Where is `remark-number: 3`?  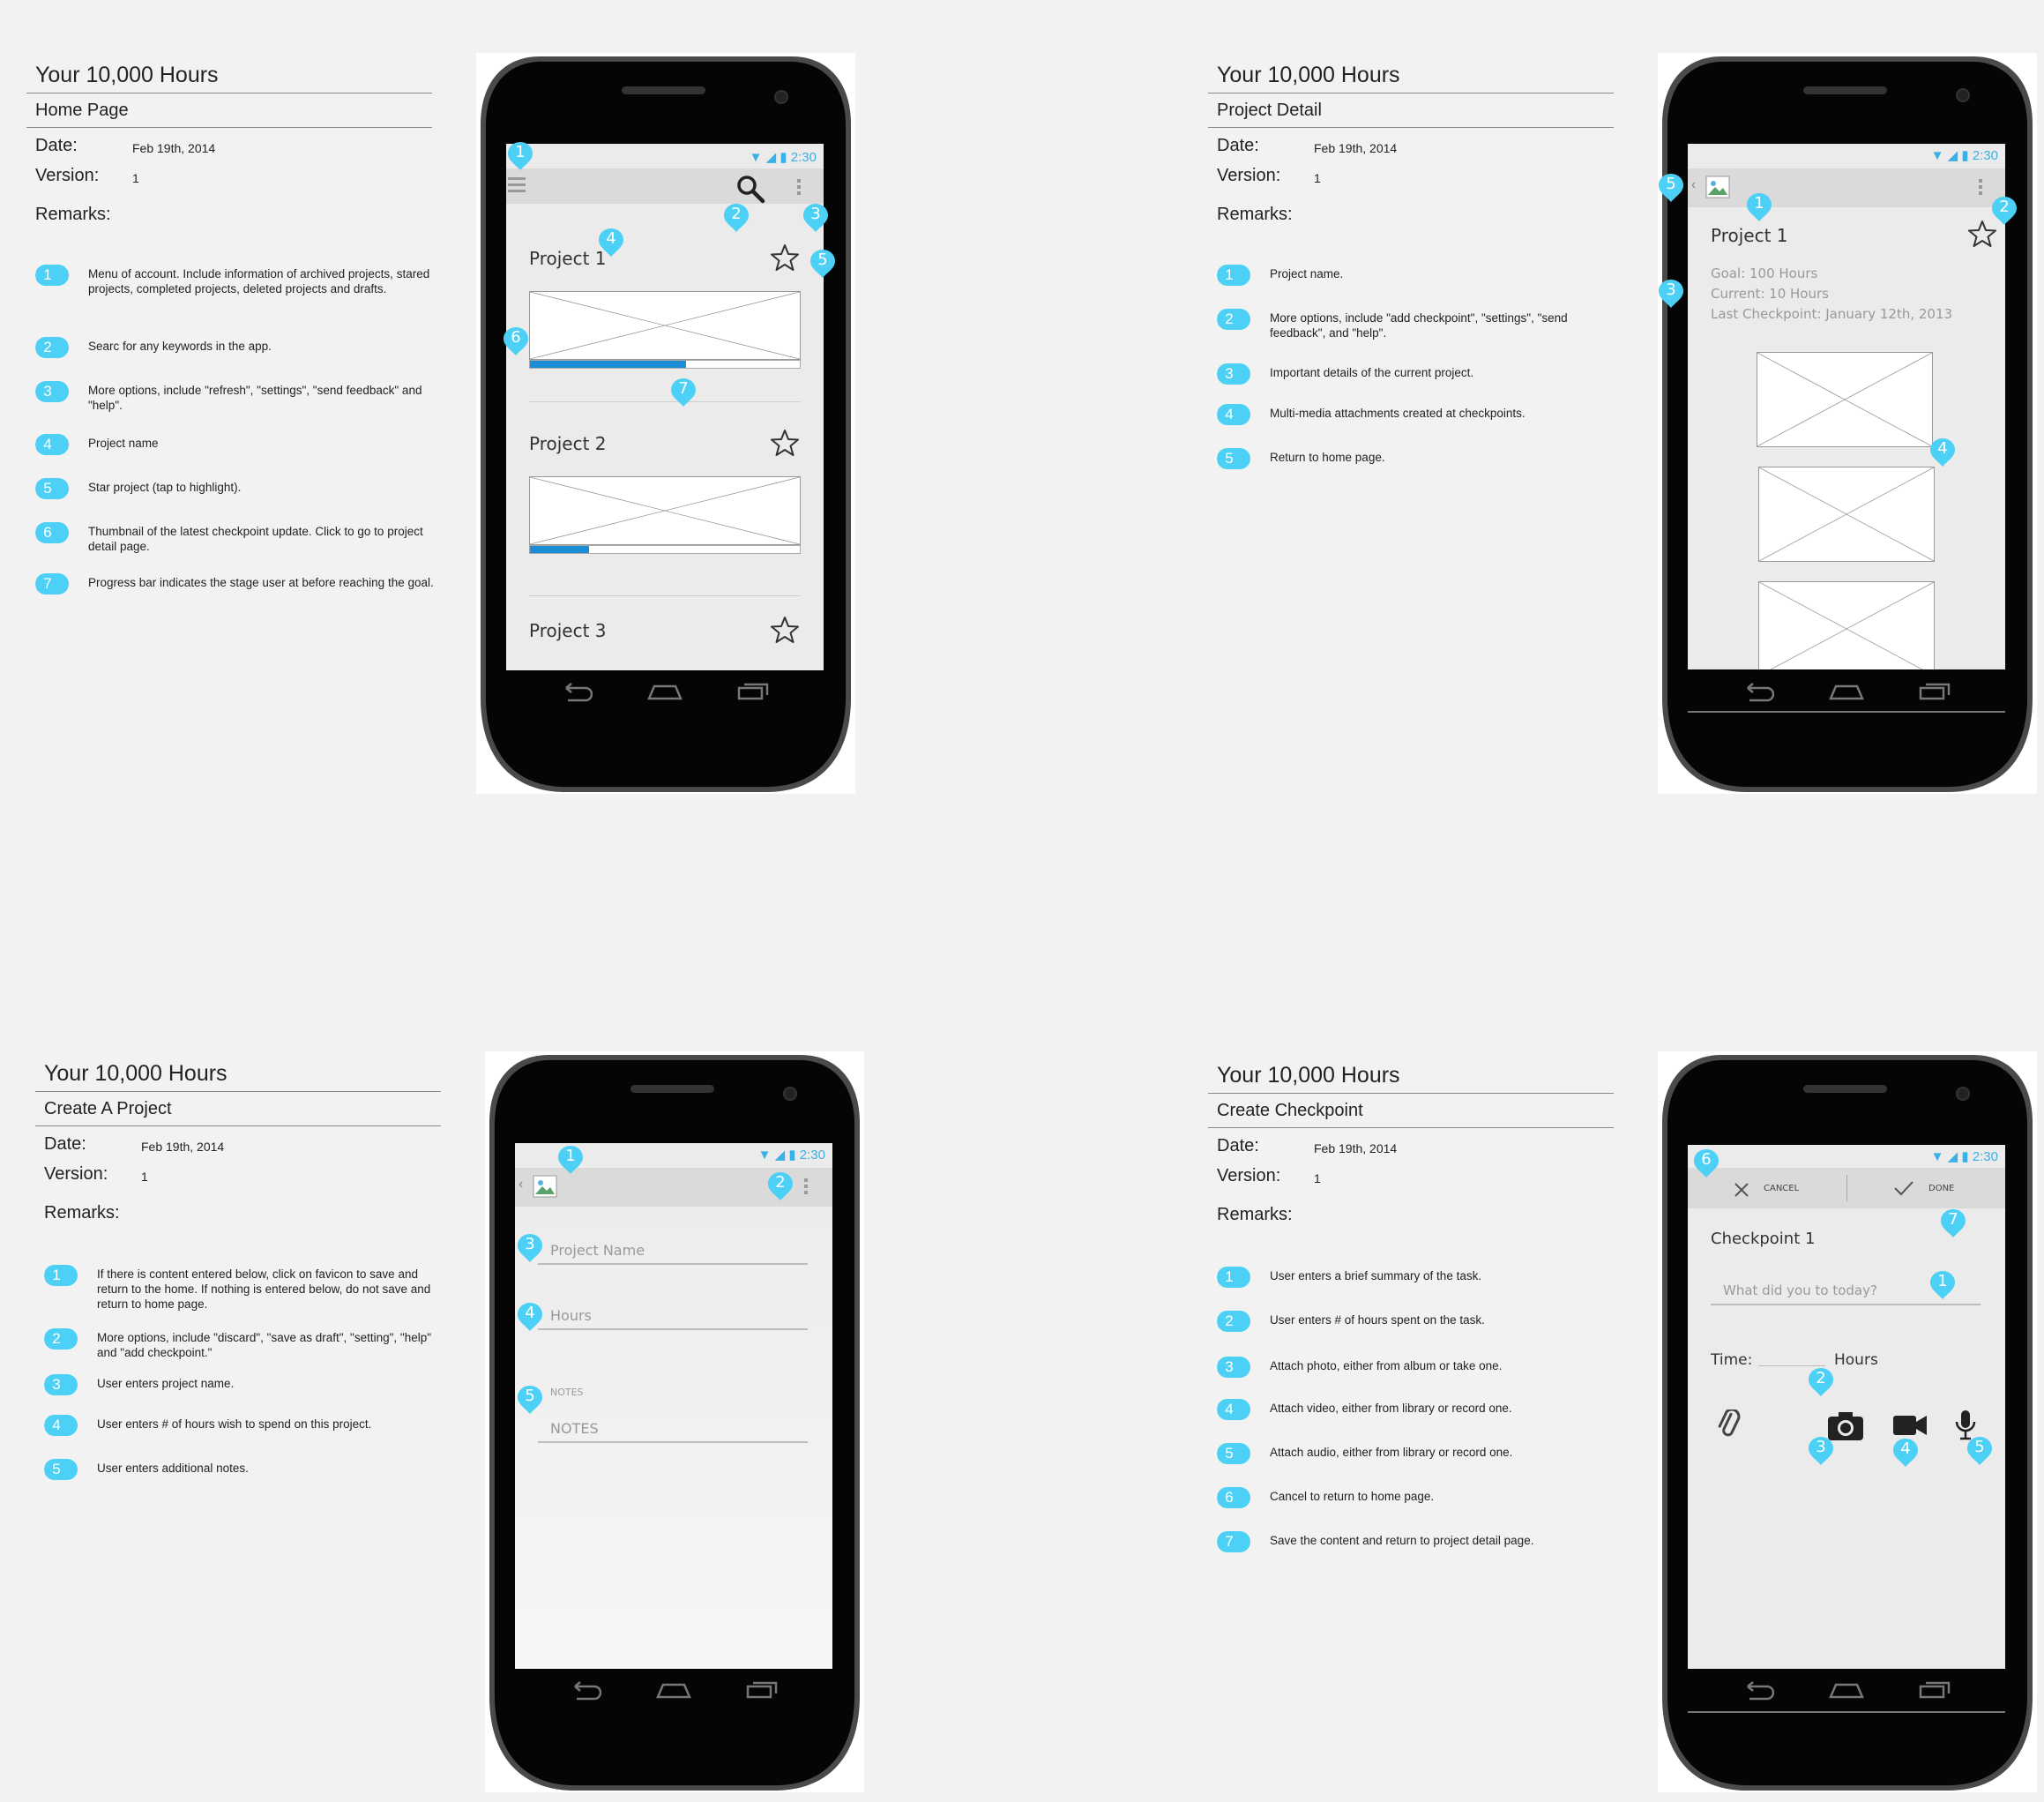
remark-number: 3 is located at coordinates (1229, 1366).